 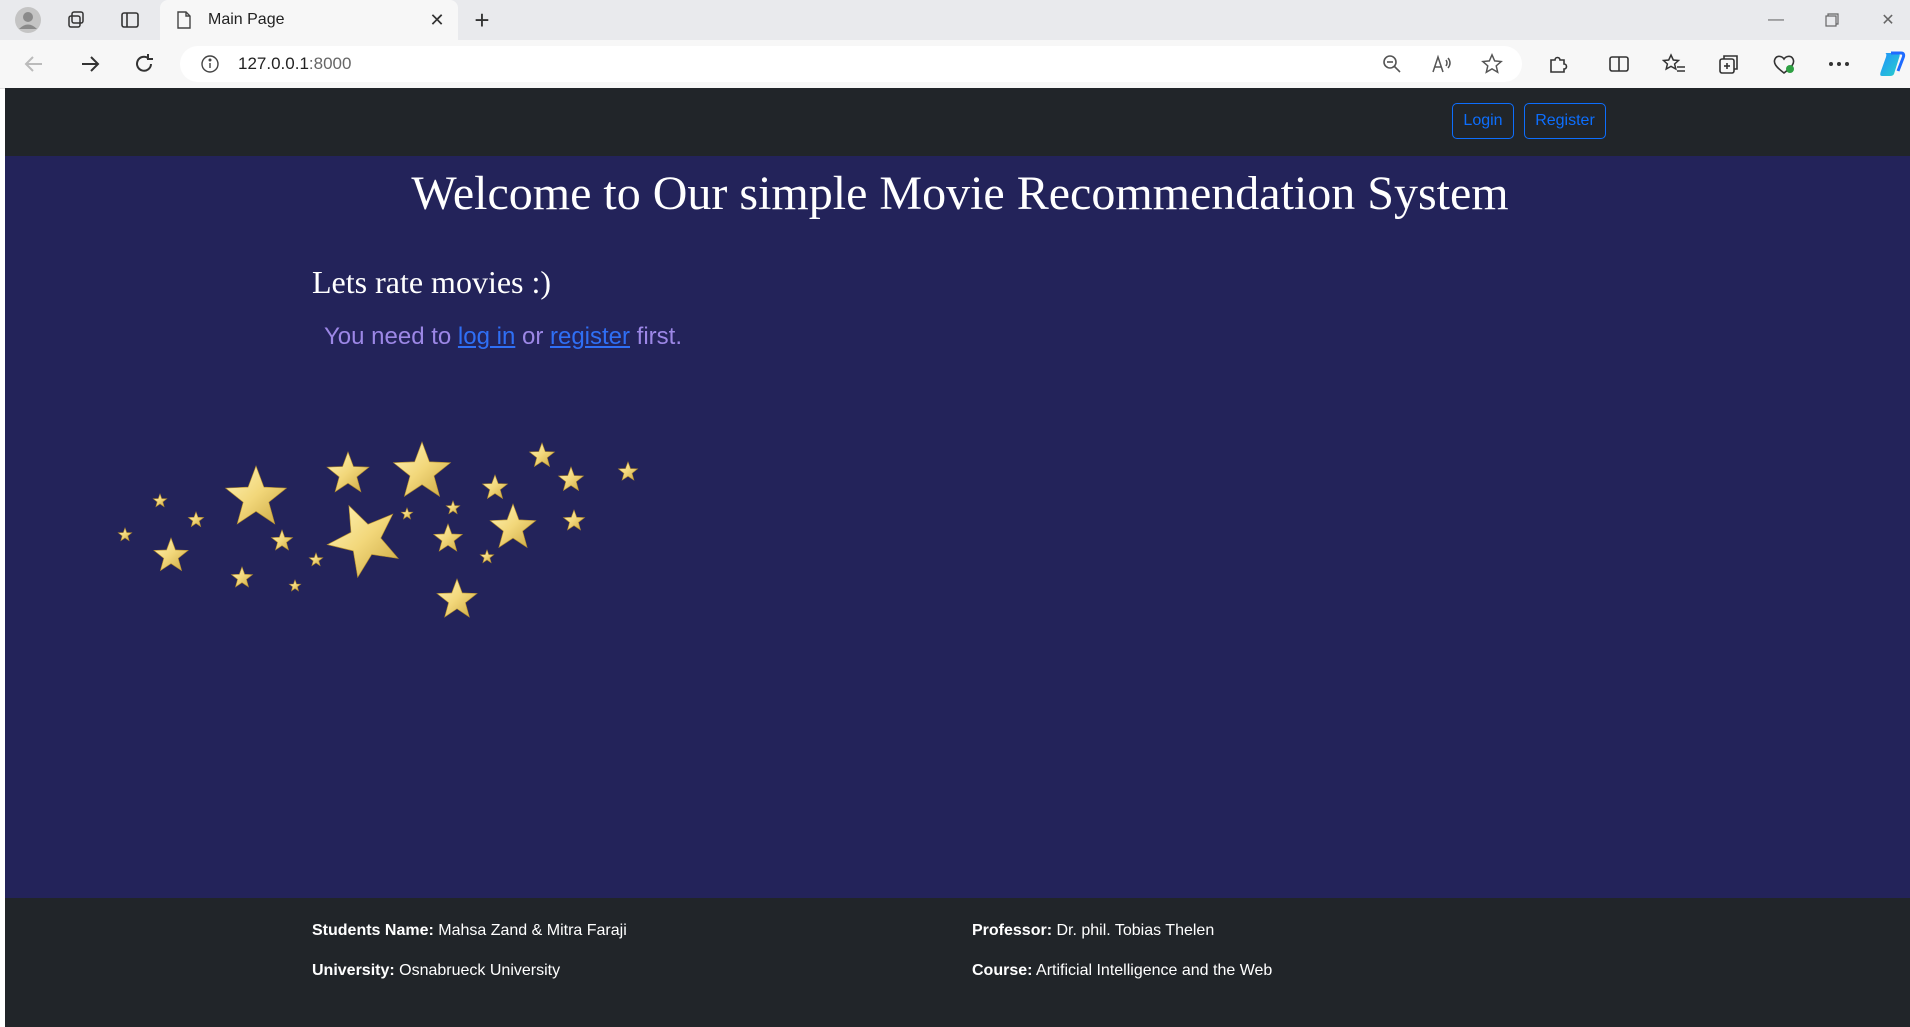 I want to click on students-info: Students Name: Mahsa Zand & Mitra Faraji, so click(x=469, y=930).